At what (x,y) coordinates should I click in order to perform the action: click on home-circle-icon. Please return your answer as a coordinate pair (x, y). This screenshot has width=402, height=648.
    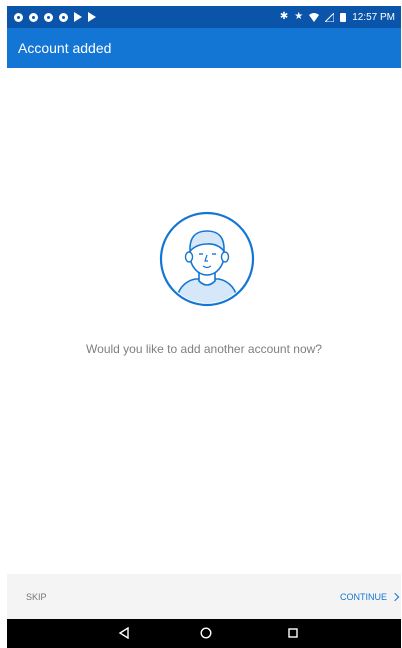
    Looking at the image, I should click on (206, 633).